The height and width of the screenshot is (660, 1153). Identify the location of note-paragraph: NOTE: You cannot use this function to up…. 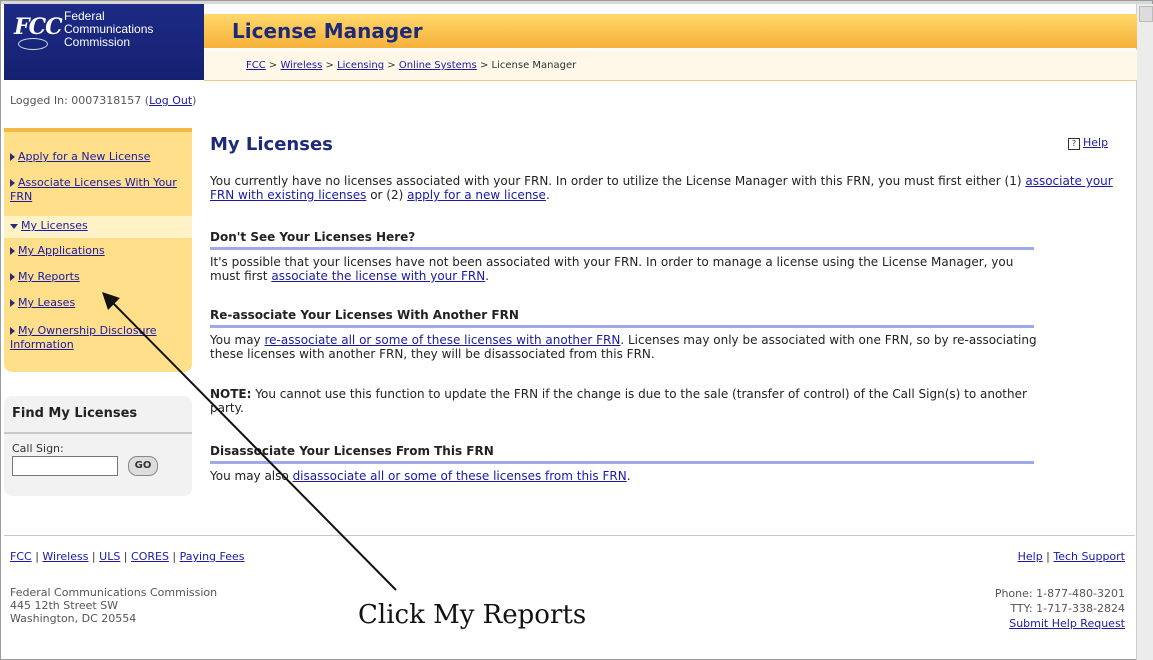
(625, 401).